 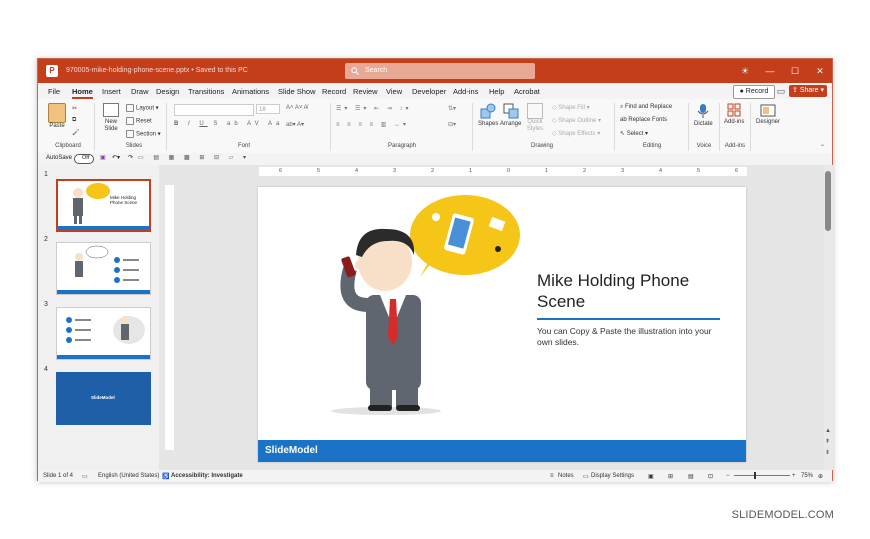 What do you see at coordinates (643, 120) in the screenshot?
I see `replace-fonts-button: ab Replace Fonts` at bounding box center [643, 120].